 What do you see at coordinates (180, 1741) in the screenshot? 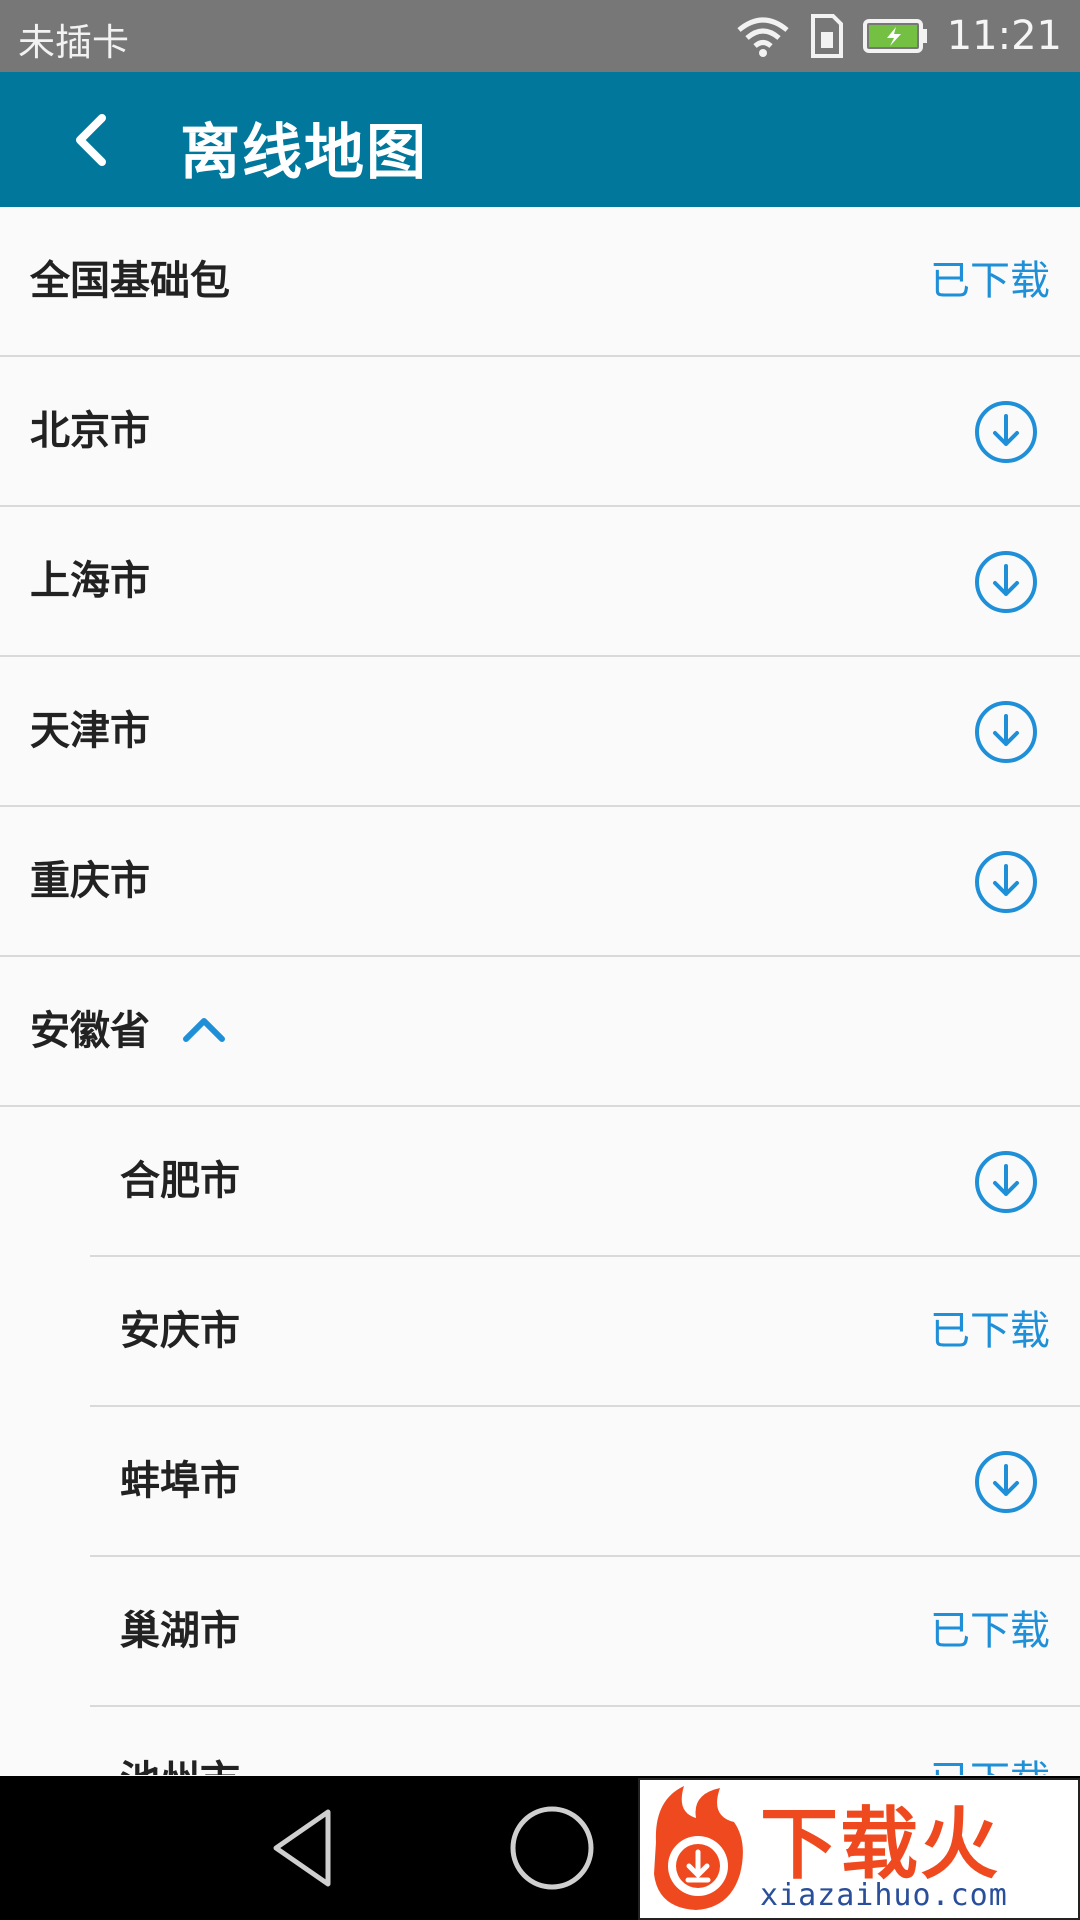
I see `list-item-label: 池州市` at bounding box center [180, 1741].